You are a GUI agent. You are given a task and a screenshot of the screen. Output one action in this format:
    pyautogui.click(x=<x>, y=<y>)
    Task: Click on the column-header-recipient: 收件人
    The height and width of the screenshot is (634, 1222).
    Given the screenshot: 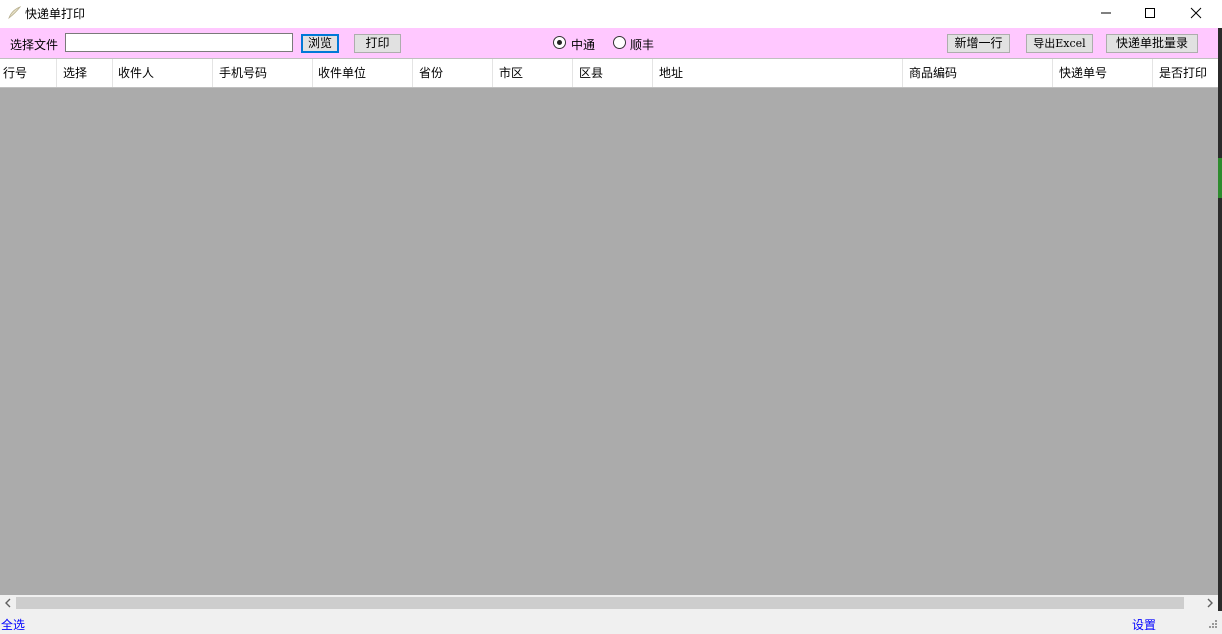 What is the action you would take?
    pyautogui.click(x=163, y=73)
    